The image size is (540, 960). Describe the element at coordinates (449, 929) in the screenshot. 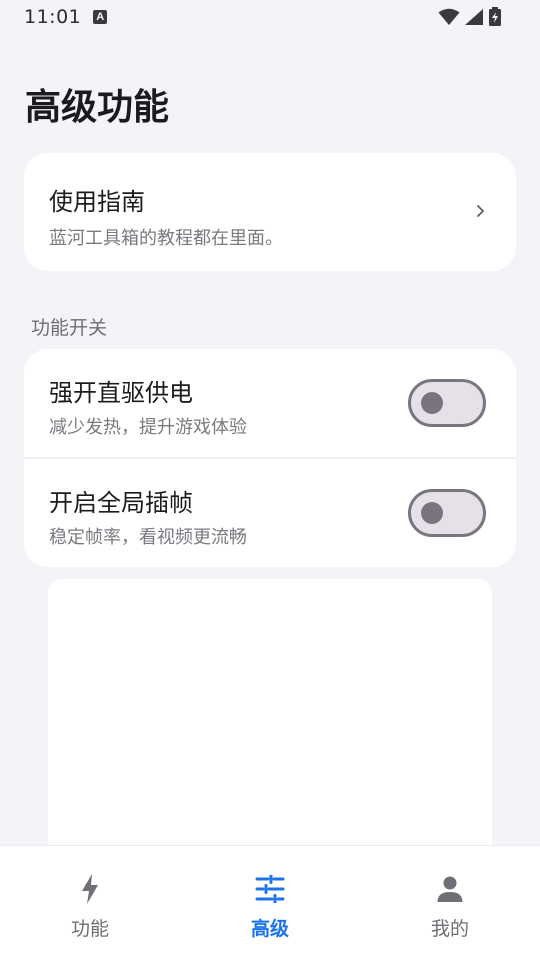

I see `nav-label: 我的` at that location.